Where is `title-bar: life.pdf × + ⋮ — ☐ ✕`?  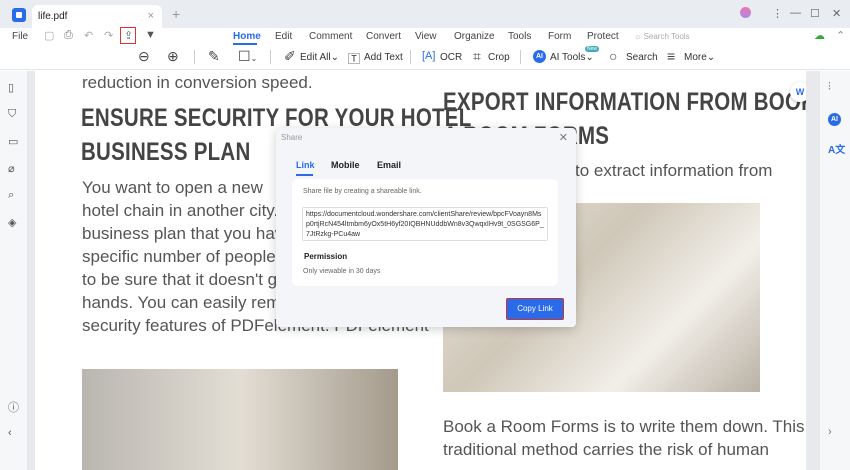 title-bar: life.pdf × + ⋮ — ☐ ✕ is located at coordinates (425, 14).